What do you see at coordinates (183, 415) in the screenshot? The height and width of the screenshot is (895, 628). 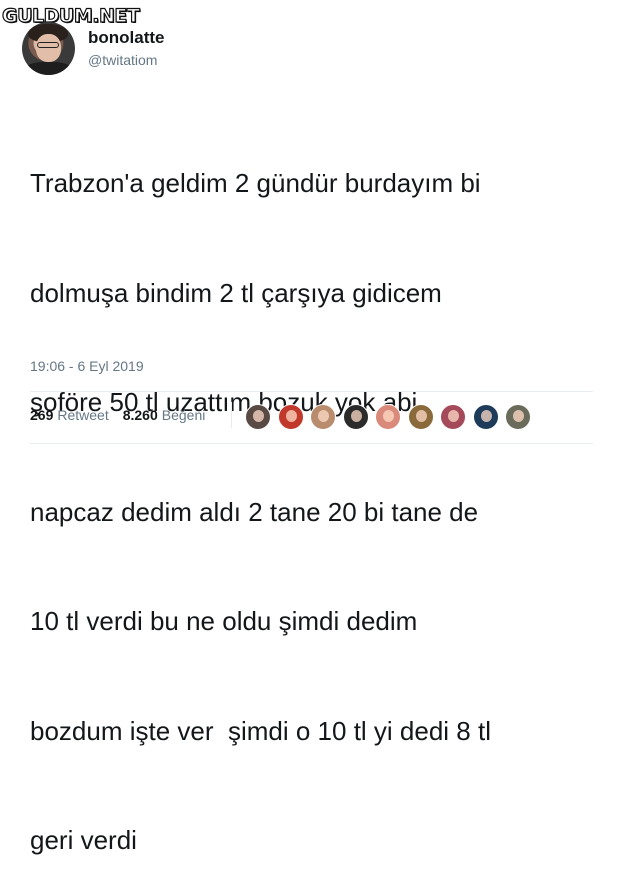 I see `like-label: Beğeni` at bounding box center [183, 415].